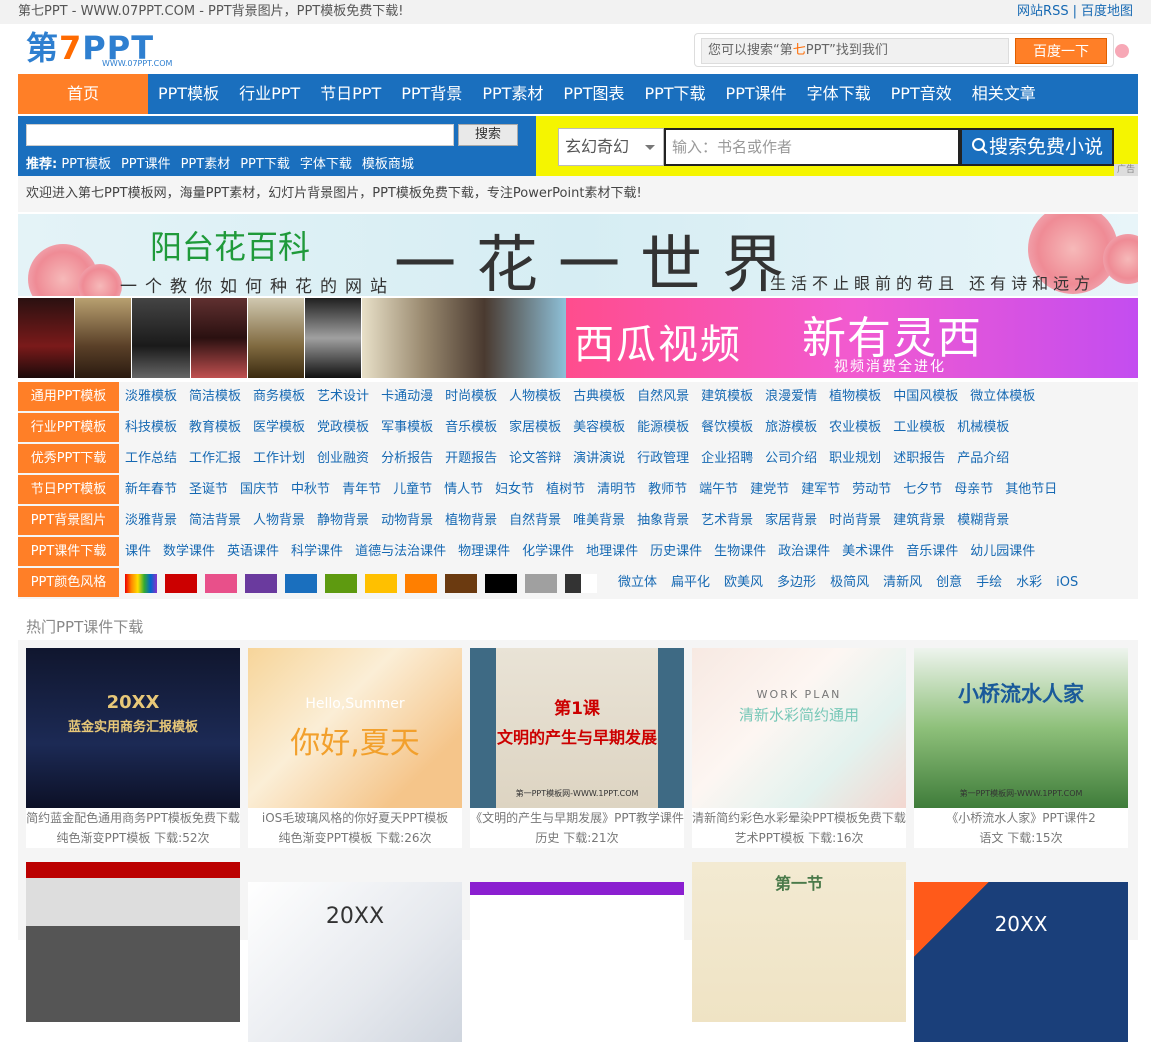 This screenshot has height=1042, width=1151. I want to click on category-link: 课件, so click(138, 551).